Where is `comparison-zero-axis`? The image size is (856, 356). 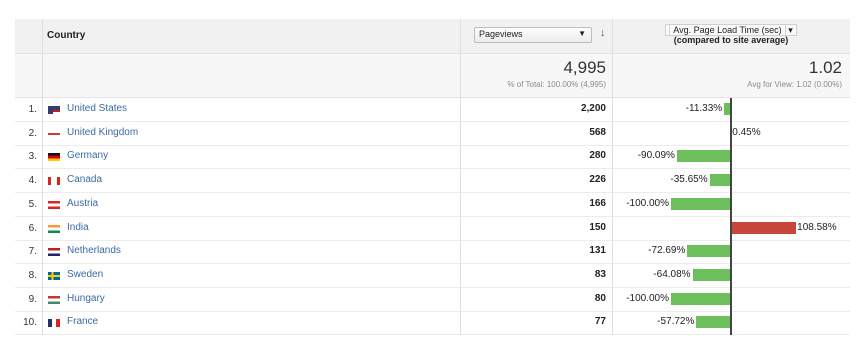
comparison-zero-axis is located at coordinates (731, 216).